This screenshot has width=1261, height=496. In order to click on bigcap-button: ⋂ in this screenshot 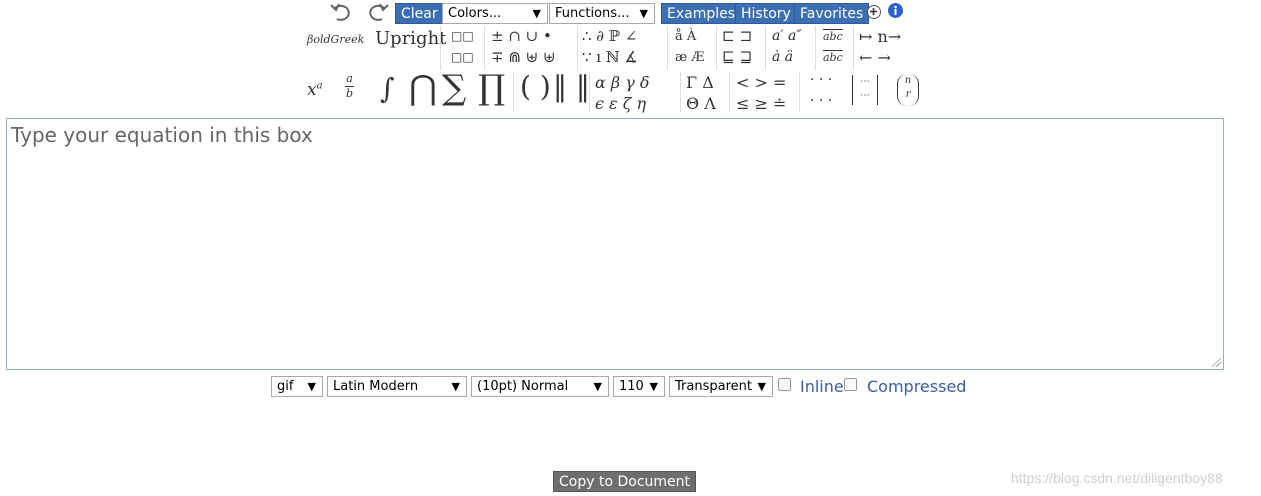, I will do `click(423, 88)`.